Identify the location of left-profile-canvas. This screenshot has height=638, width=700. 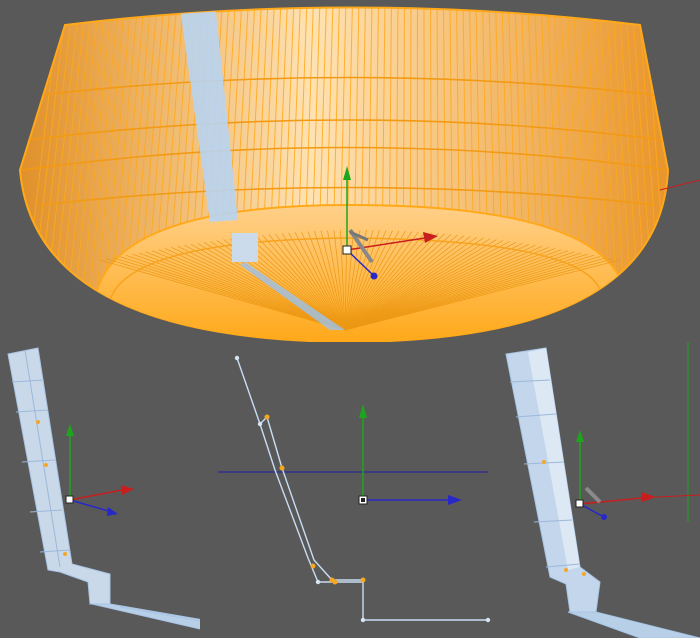
(100, 490).